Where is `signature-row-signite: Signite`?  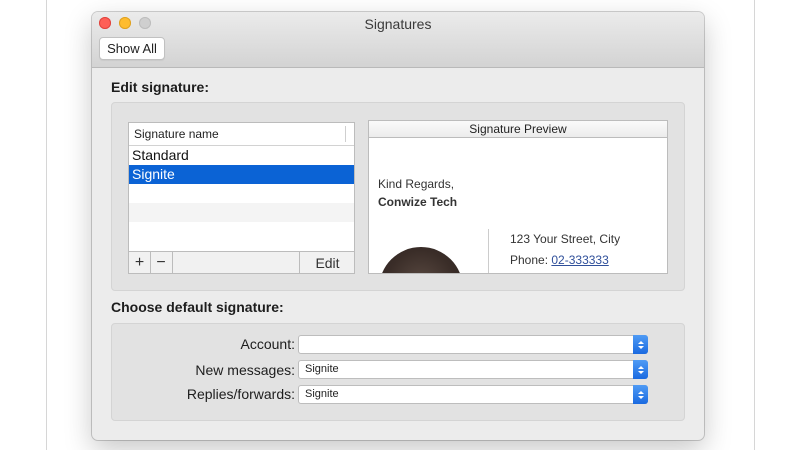
signature-row-signite: Signite is located at coordinates (241, 174).